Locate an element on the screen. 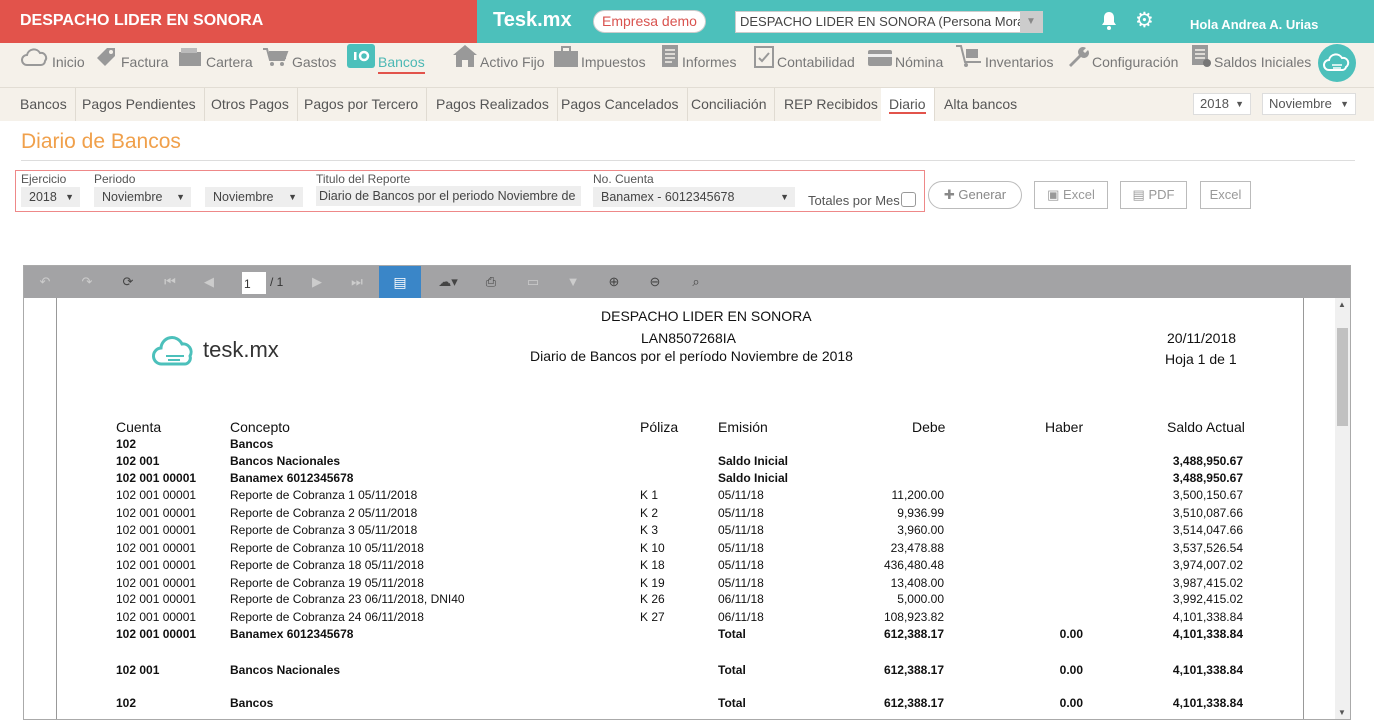 This screenshot has height=728, width=1374. nav-item-configuracion: Configuración is located at coordinates (1122, 65).